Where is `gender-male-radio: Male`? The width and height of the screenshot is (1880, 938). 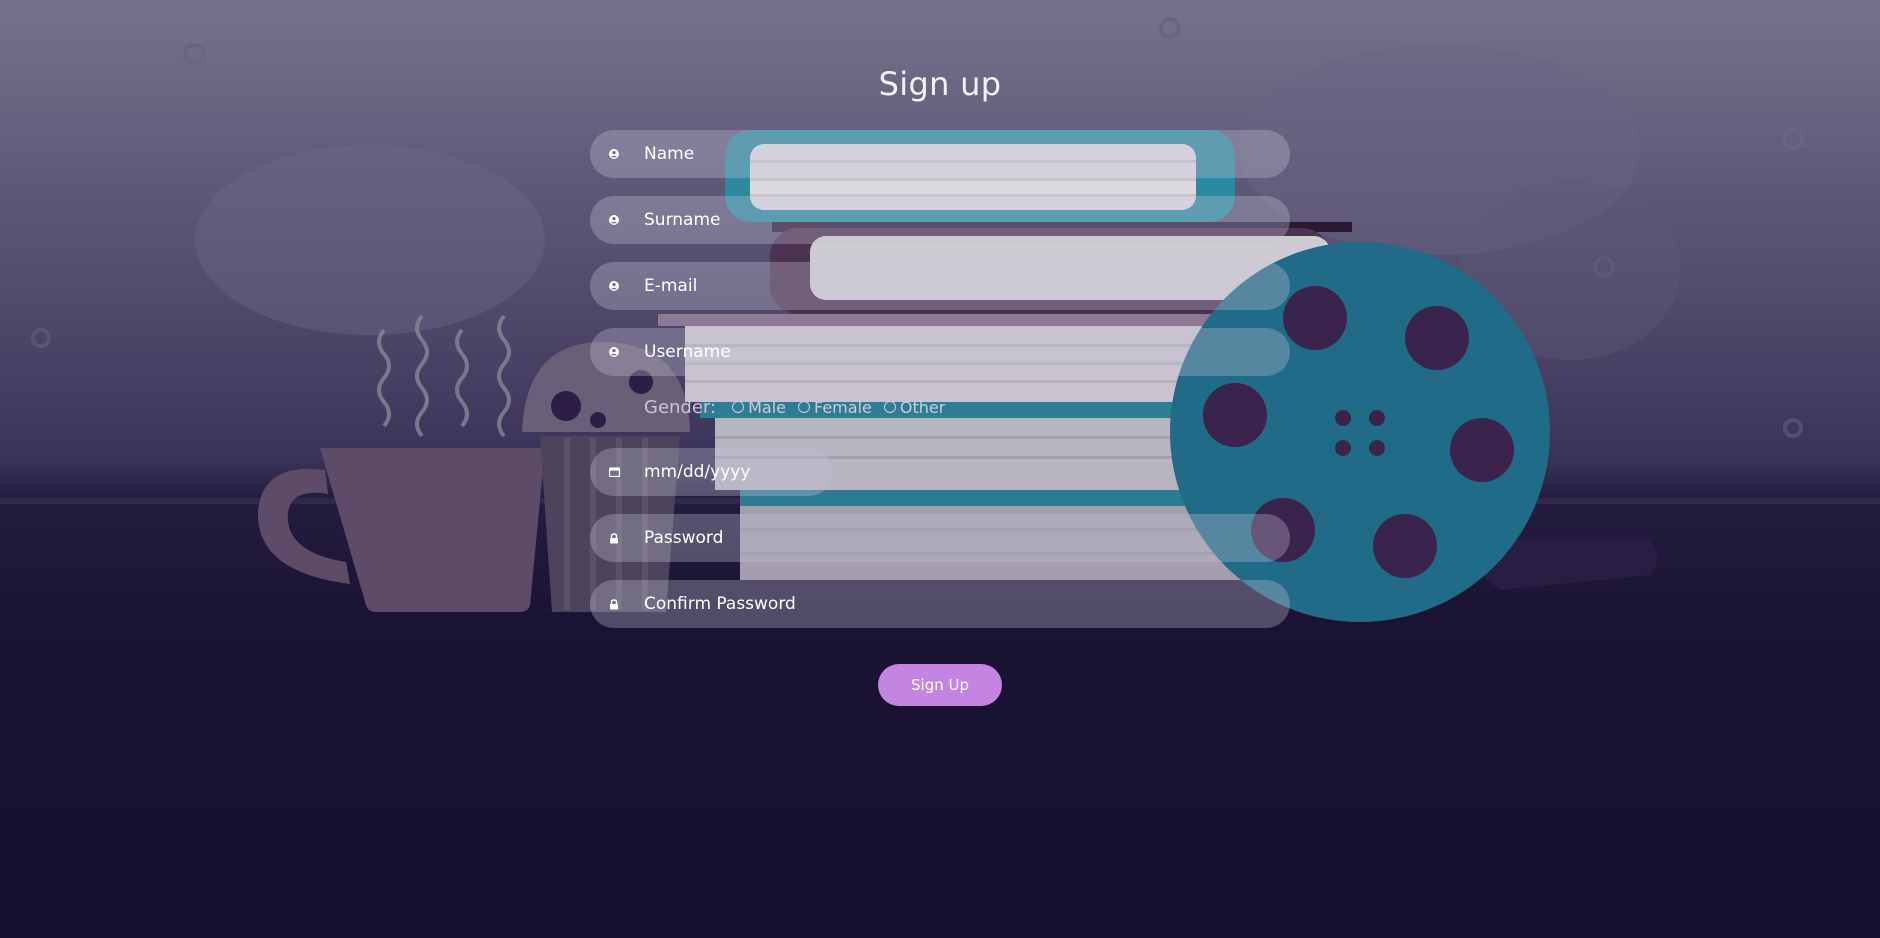 gender-male-radio: Male is located at coordinates (759, 407).